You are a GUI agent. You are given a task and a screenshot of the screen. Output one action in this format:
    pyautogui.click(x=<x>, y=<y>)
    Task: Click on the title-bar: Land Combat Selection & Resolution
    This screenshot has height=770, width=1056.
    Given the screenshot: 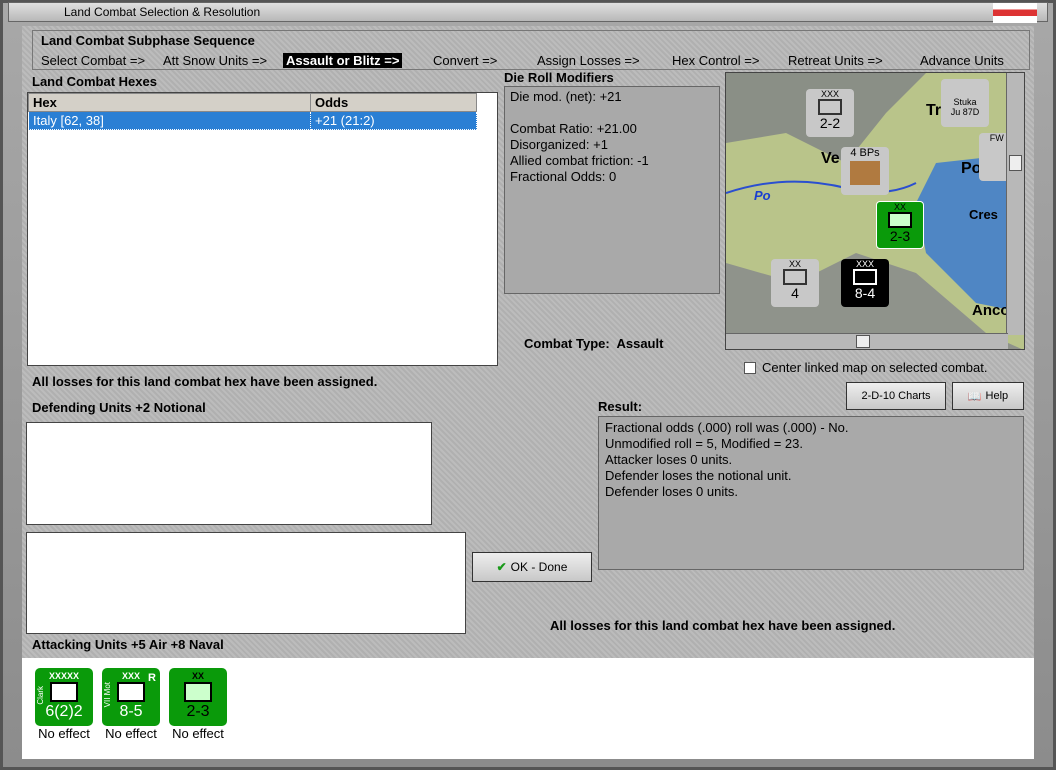 What is the action you would take?
    pyautogui.click(x=528, y=12)
    